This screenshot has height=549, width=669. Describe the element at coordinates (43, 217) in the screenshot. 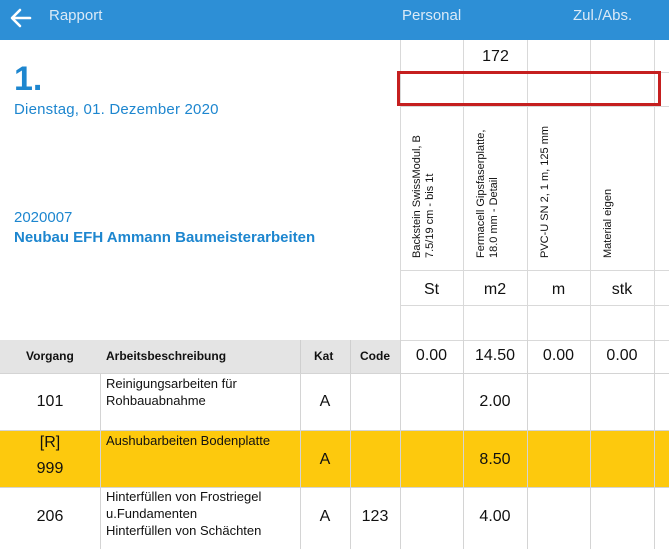

I see `project-number: 2020007` at that location.